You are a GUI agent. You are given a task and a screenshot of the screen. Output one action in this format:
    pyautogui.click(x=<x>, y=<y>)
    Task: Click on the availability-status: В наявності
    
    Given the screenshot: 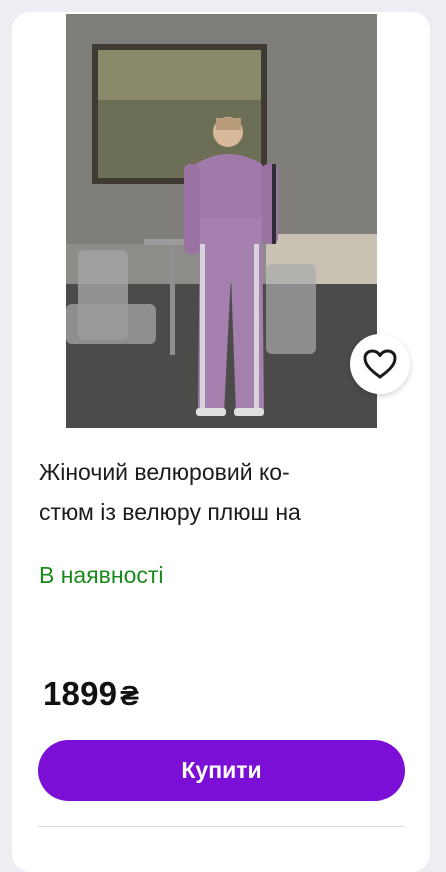 What is the action you would take?
    pyautogui.click(x=101, y=575)
    